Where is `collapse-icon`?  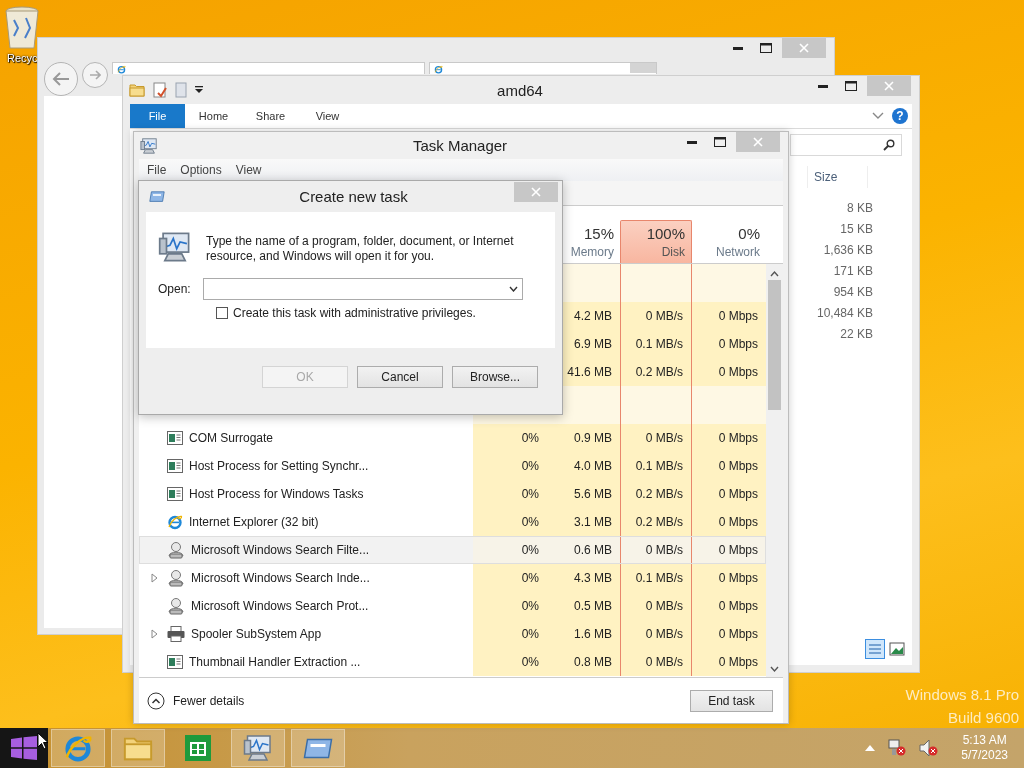
collapse-icon is located at coordinates (156, 700).